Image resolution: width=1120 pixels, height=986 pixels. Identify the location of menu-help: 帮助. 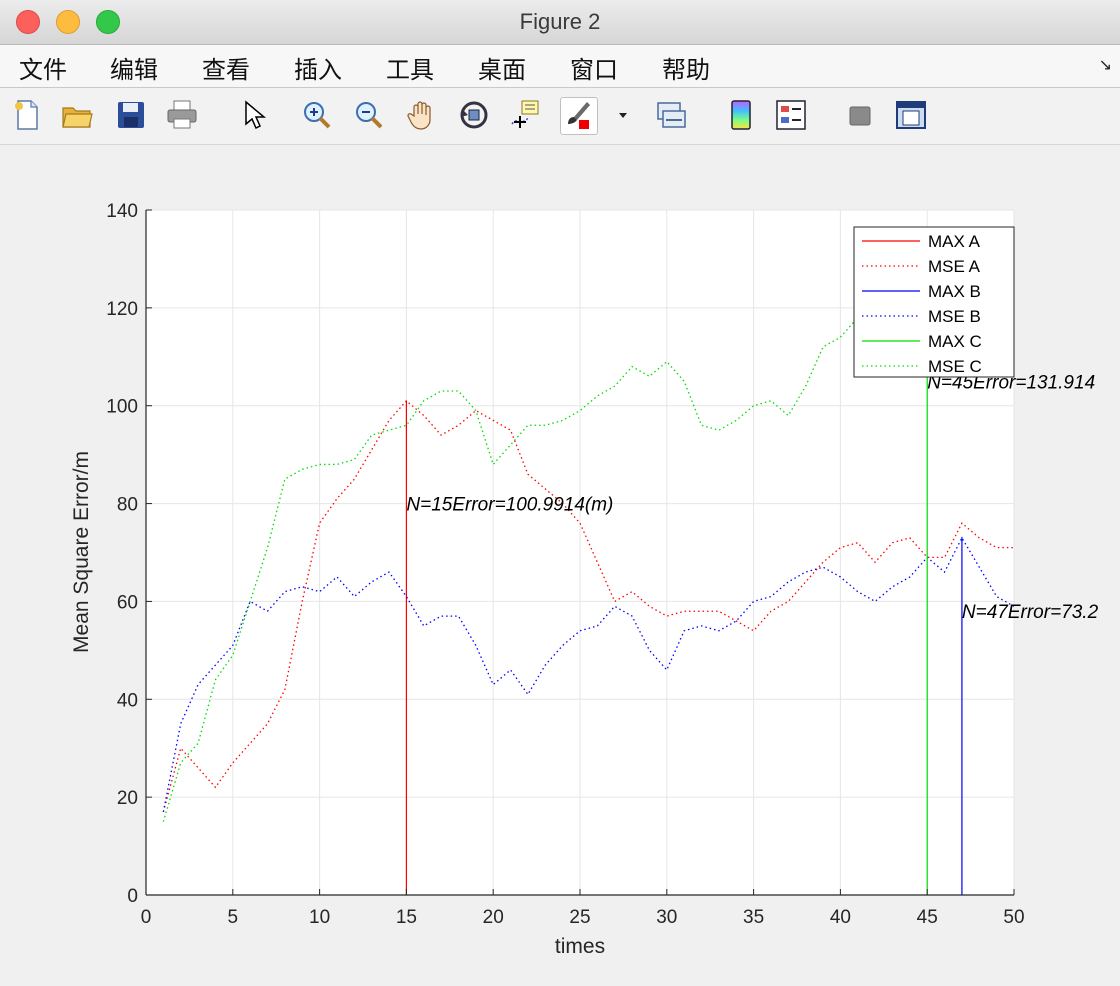
(686, 67).